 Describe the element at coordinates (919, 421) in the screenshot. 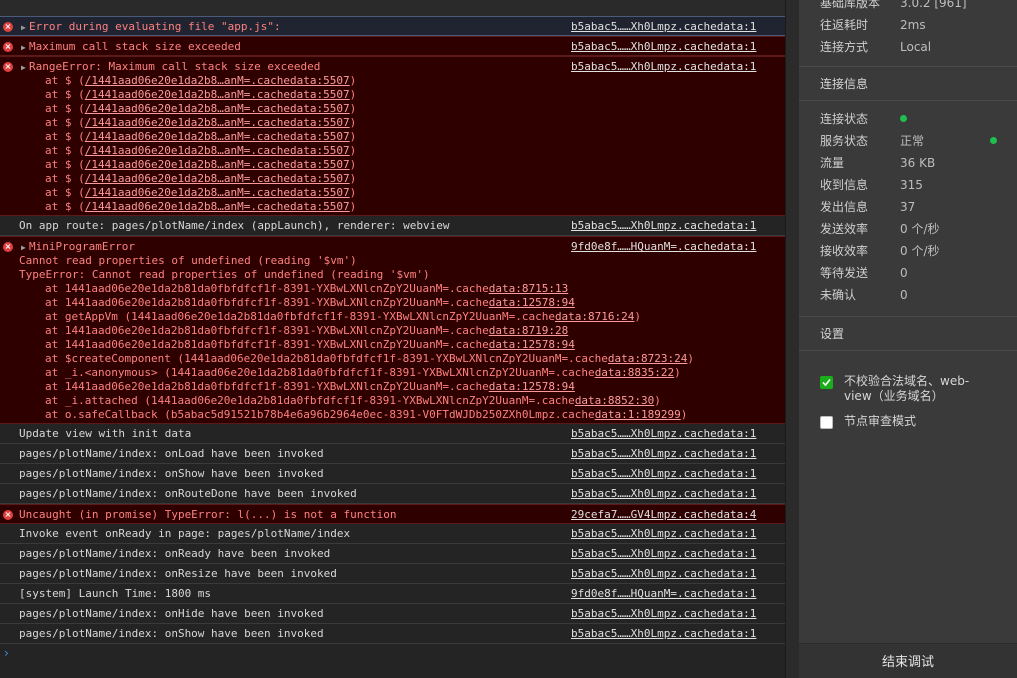

I see `settings-checkbox-label: 节点审查模式` at that location.